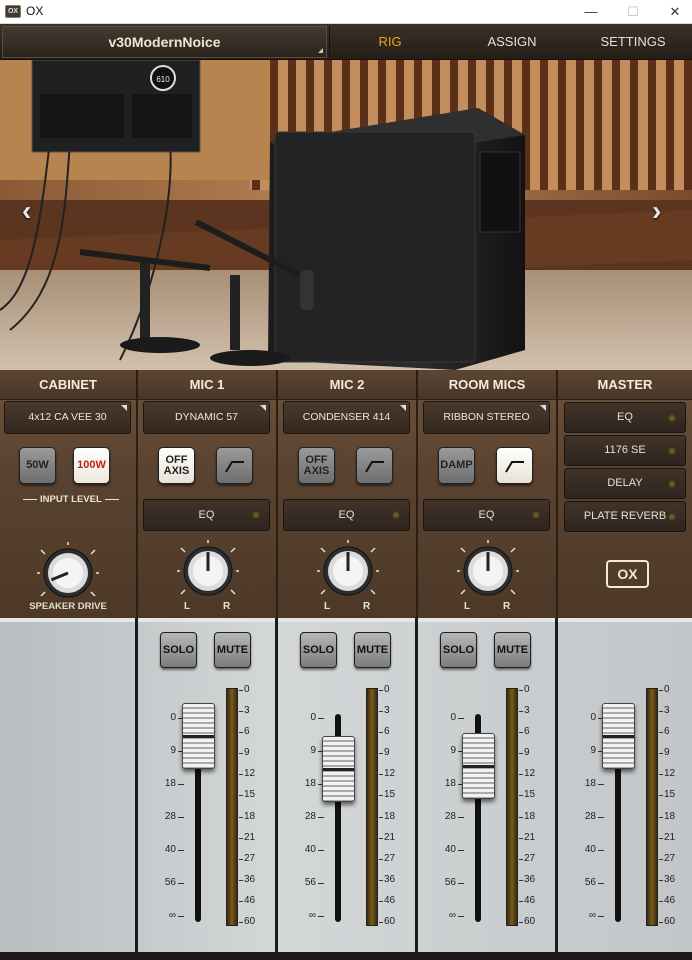 This screenshot has height=960, width=692. What do you see at coordinates (656, 211) in the screenshot?
I see `next-arrow-icon: ›` at bounding box center [656, 211].